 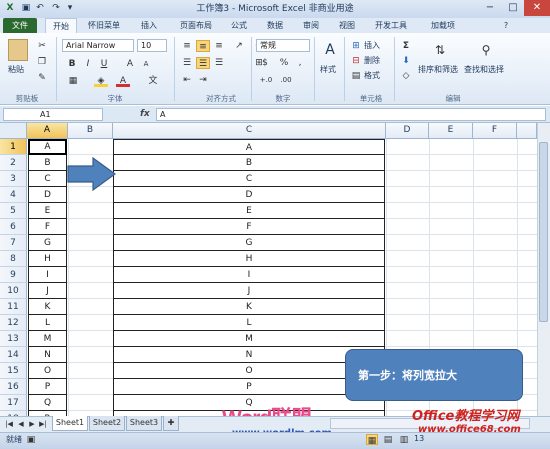 I want to click on cell-c: C, so click(x=249, y=179).